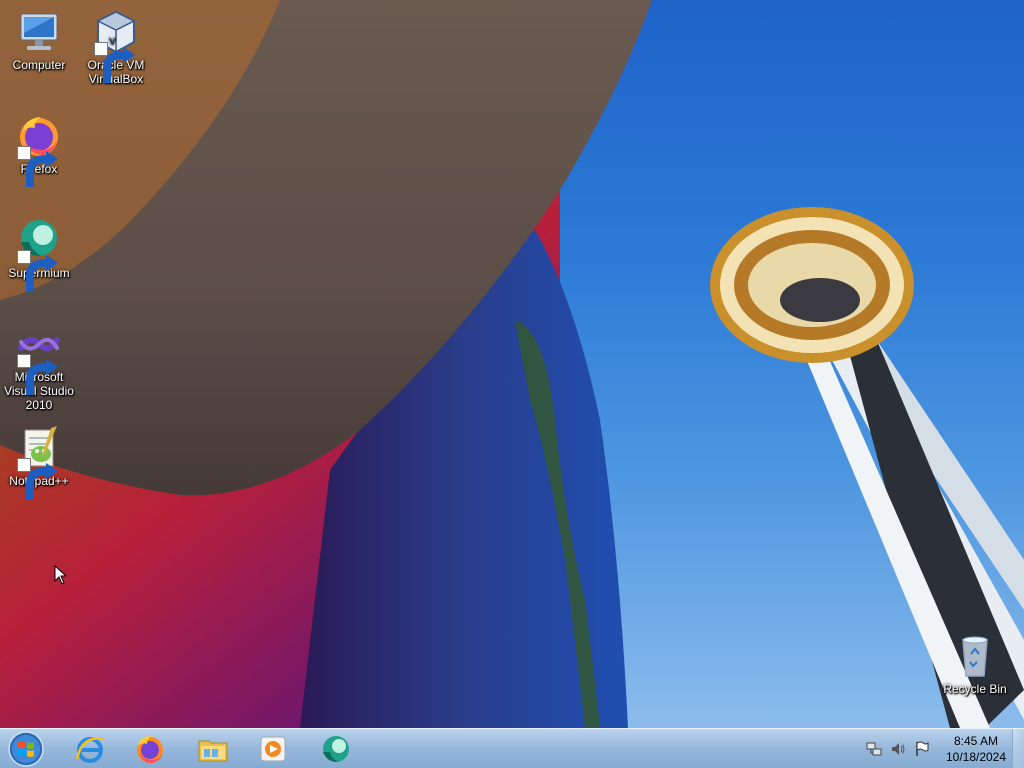 Image resolution: width=1024 pixels, height=768 pixels. I want to click on recycle-bin-icon, so click(975, 656).